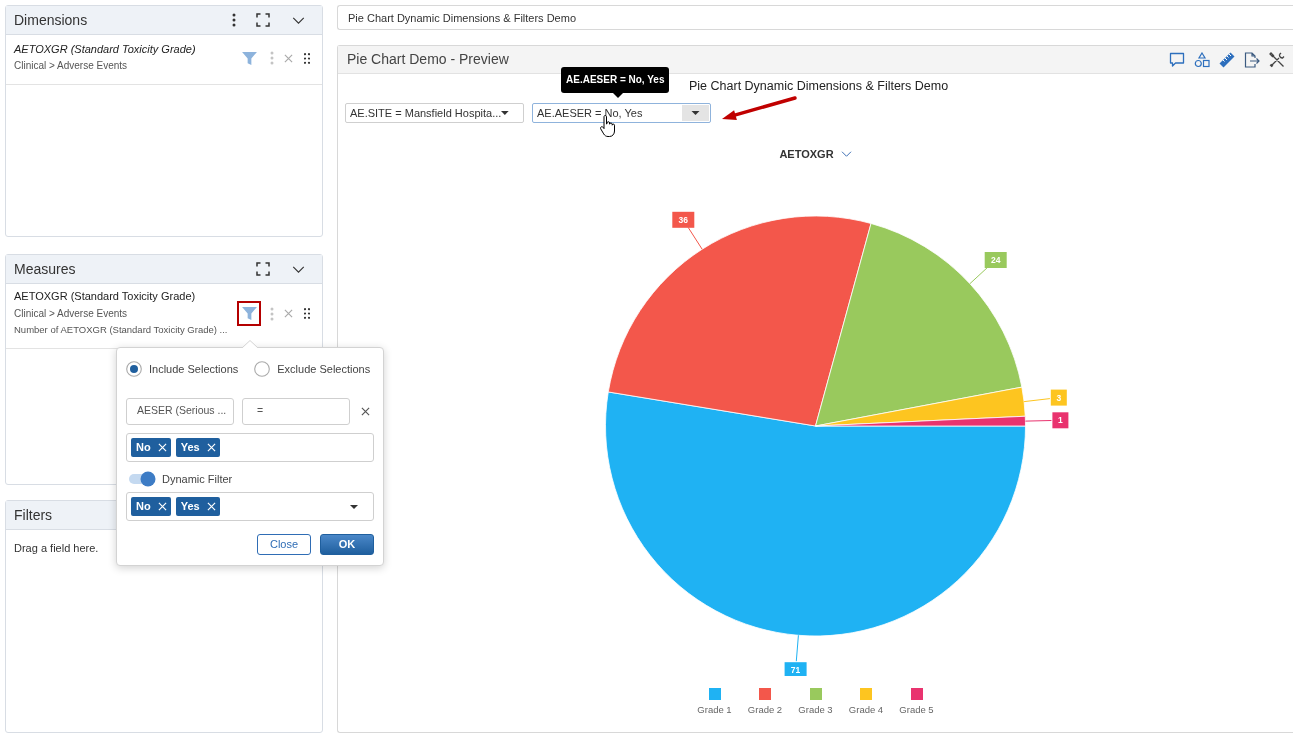  What do you see at coordinates (916, 709) in the screenshot?
I see `legend-label: Grade 5` at bounding box center [916, 709].